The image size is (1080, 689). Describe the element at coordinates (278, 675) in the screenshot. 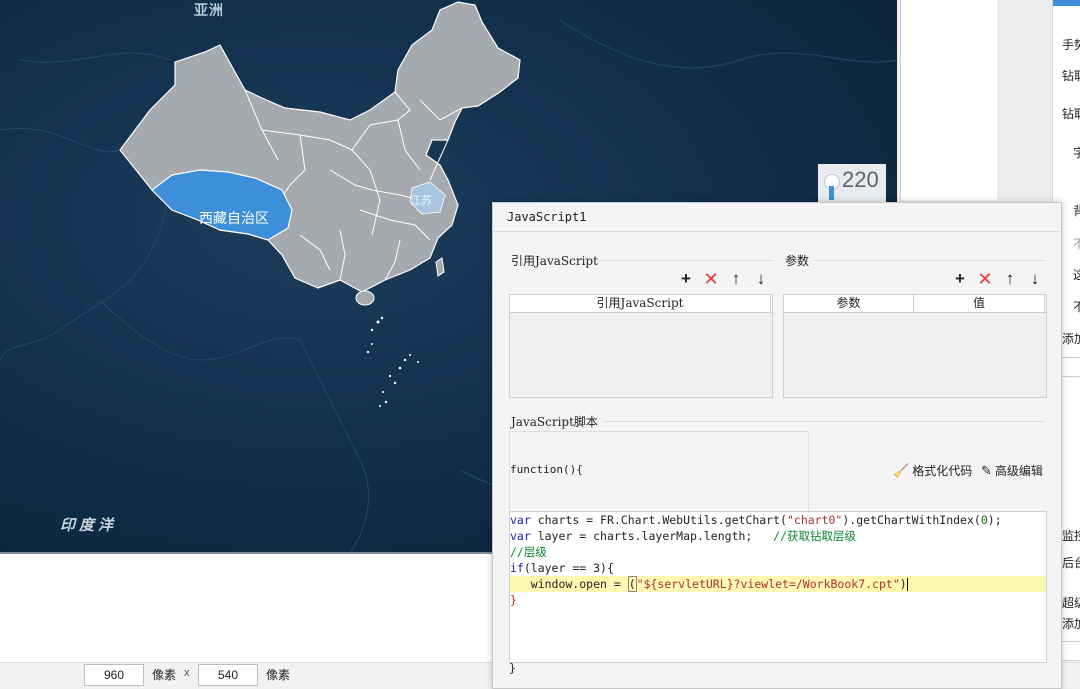

I see `height-unit: 像素` at that location.